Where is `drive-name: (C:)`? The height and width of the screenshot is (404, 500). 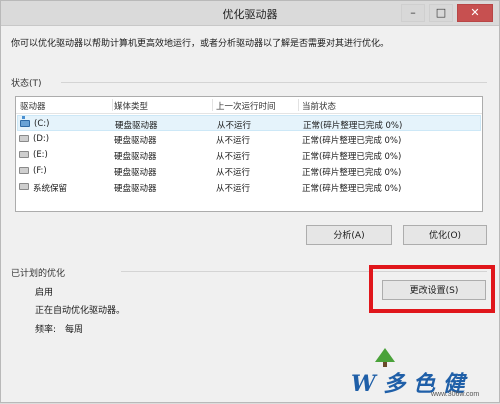 drive-name: (C:) is located at coordinates (42, 124).